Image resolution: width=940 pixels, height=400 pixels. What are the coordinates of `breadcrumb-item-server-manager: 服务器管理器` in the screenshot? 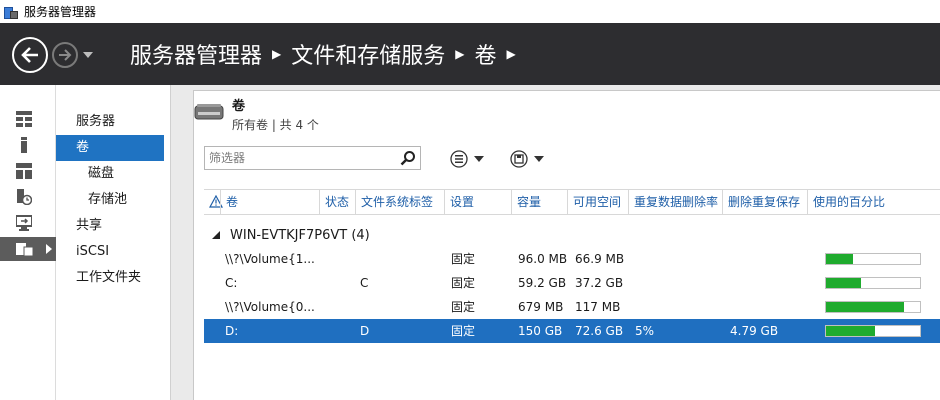 It's located at (196, 54).